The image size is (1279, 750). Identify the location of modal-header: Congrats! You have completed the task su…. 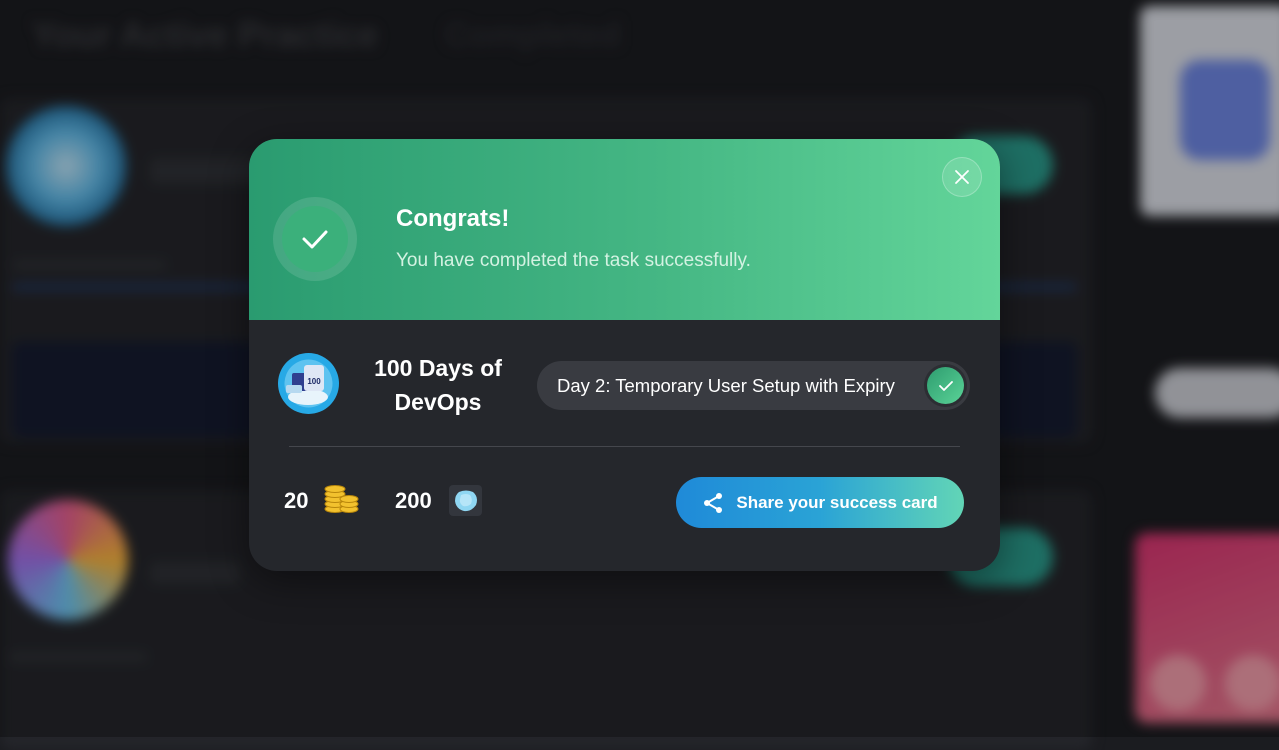
(624, 229).